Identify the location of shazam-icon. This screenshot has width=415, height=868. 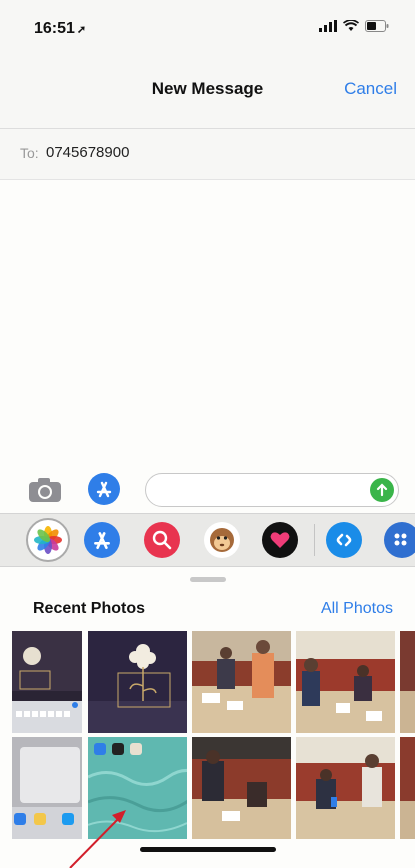
(344, 540).